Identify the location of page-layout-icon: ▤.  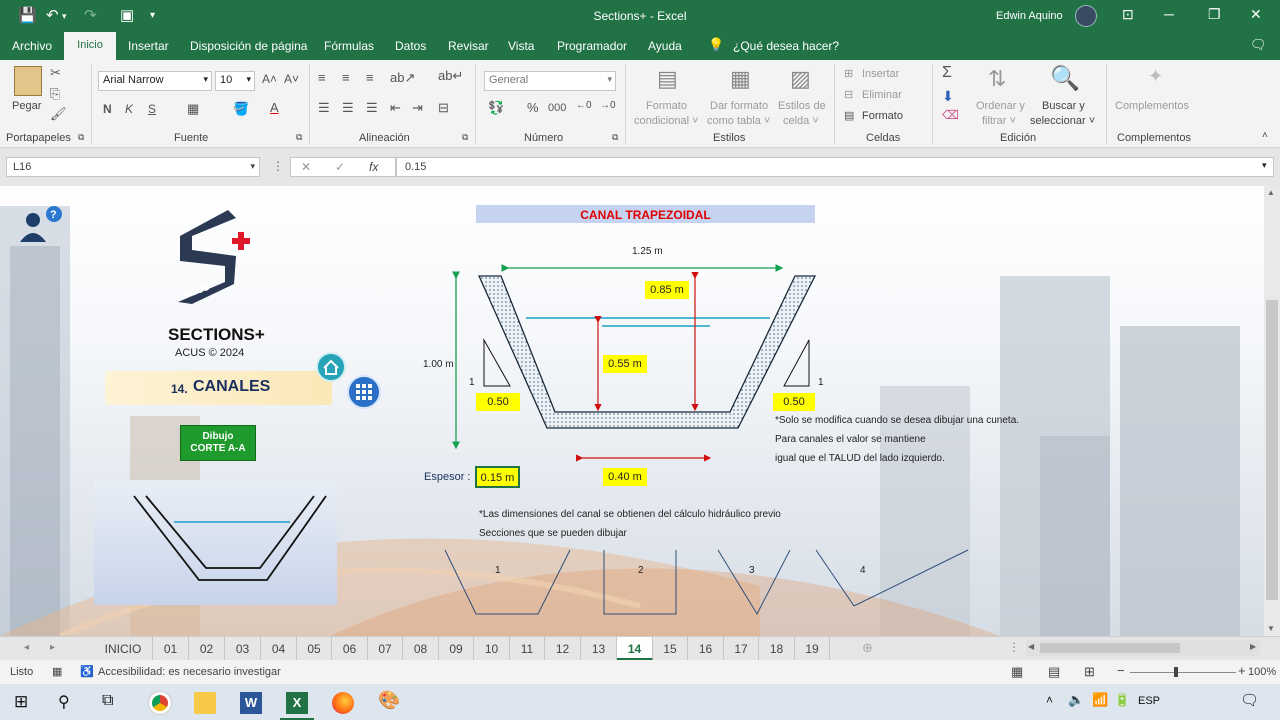
(1054, 672).